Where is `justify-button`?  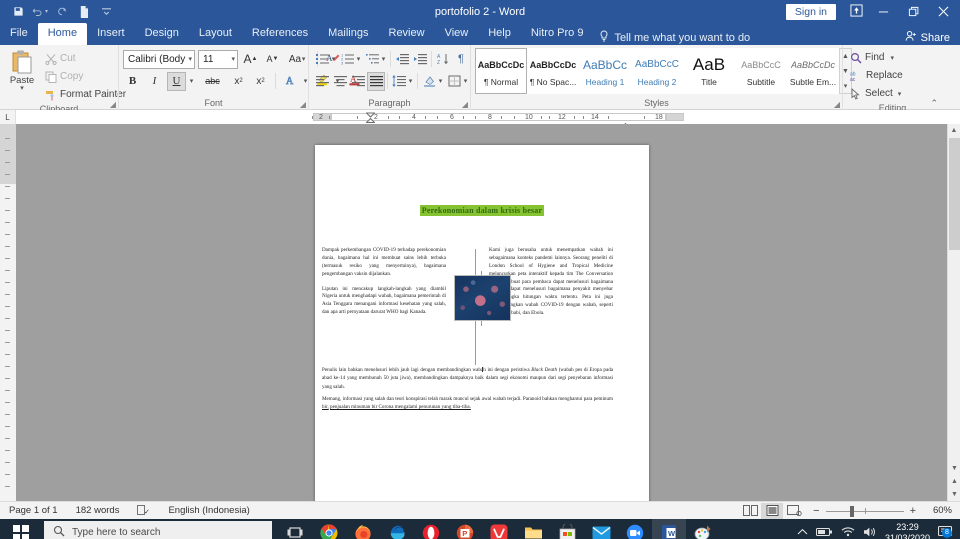
justify-button is located at coordinates (376, 81).